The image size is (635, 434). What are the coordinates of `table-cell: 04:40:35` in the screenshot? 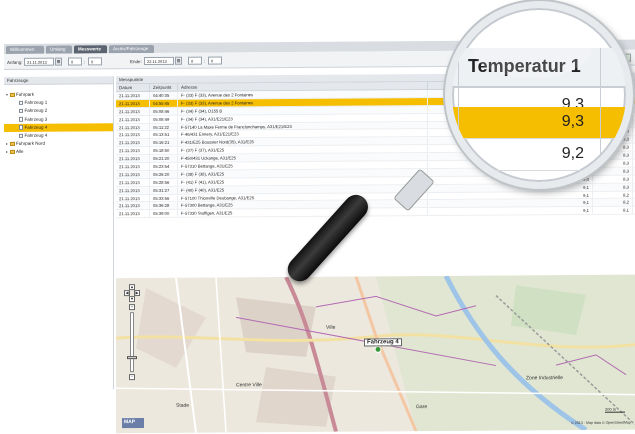 It's located at (164, 95).